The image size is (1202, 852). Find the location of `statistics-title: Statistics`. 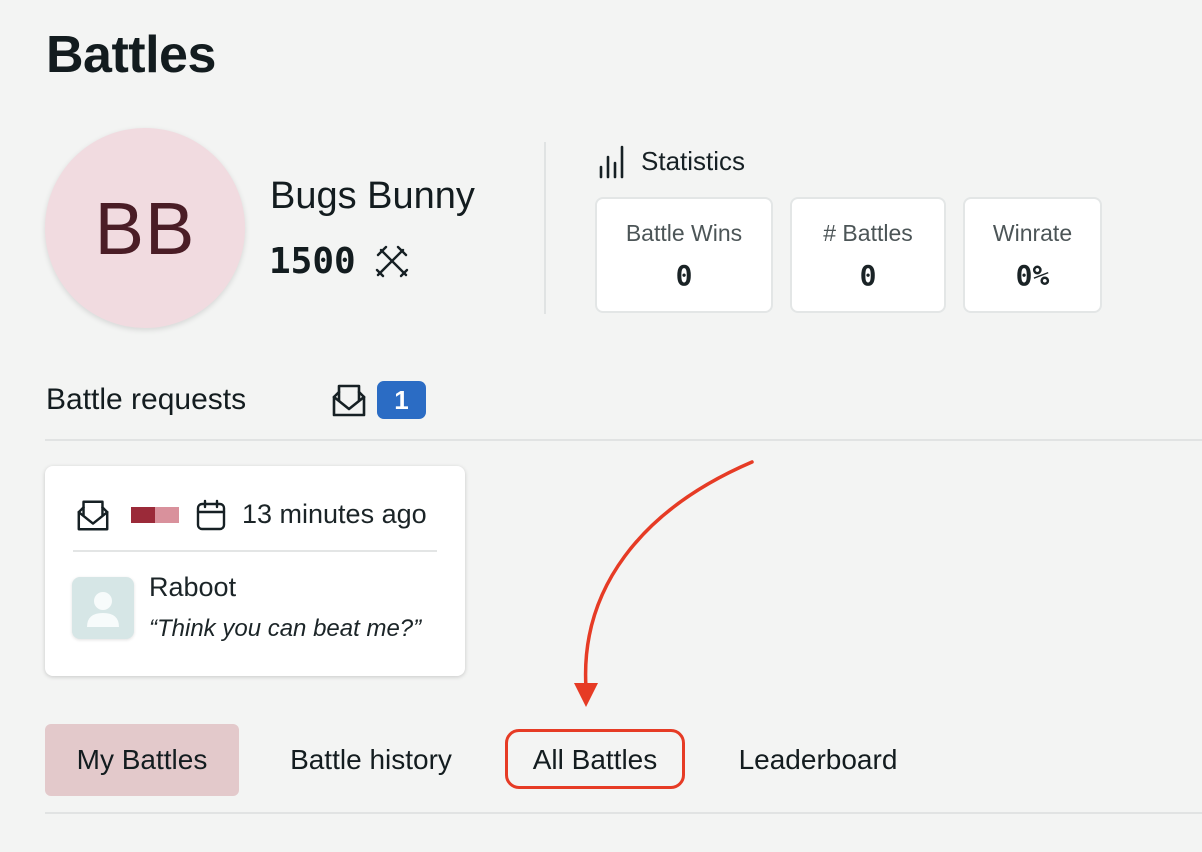

statistics-title: Statistics is located at coordinates (693, 160).